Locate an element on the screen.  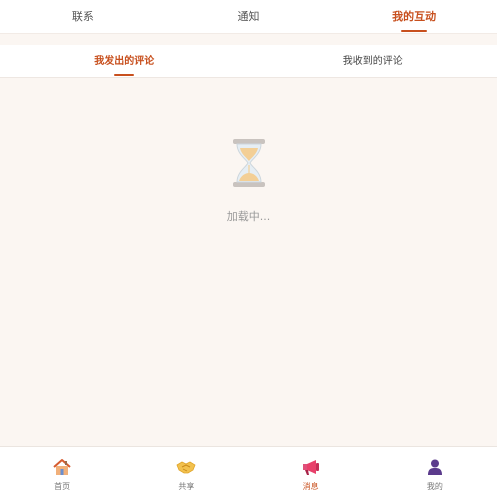
nav-mine: 我的 is located at coordinates (435, 473).